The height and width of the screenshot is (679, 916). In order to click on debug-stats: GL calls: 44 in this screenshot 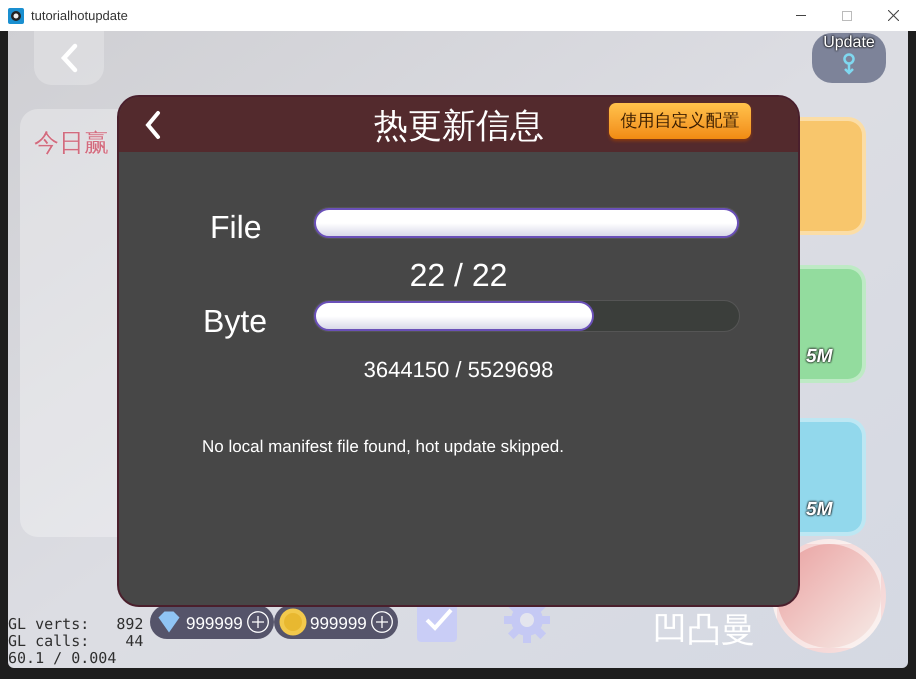, I will do `click(76, 641)`.